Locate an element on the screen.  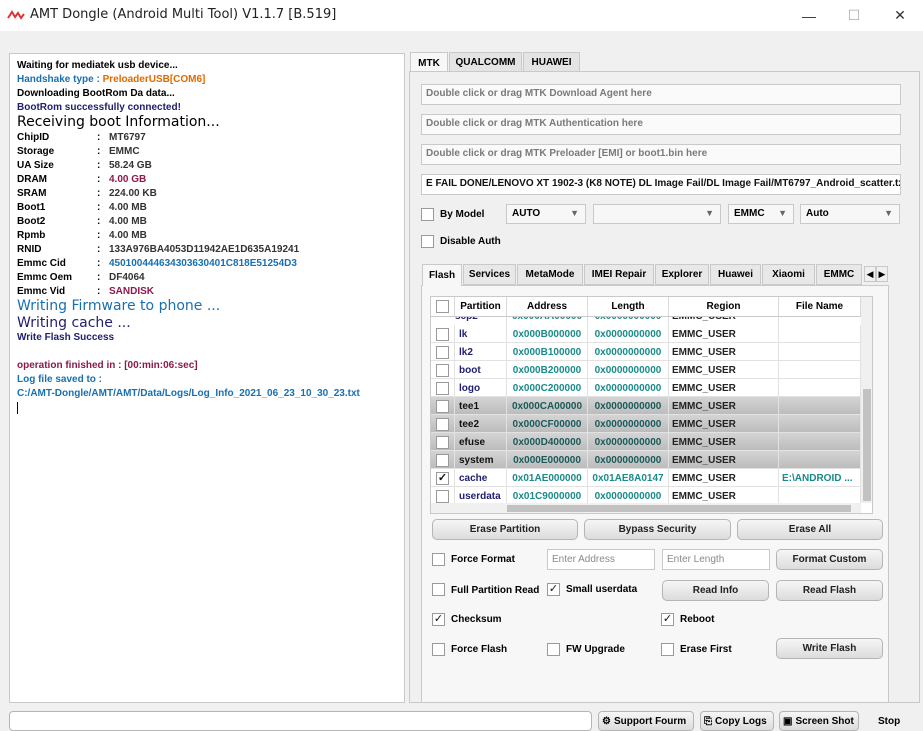
read-info-button: Read Info is located at coordinates (715, 590).